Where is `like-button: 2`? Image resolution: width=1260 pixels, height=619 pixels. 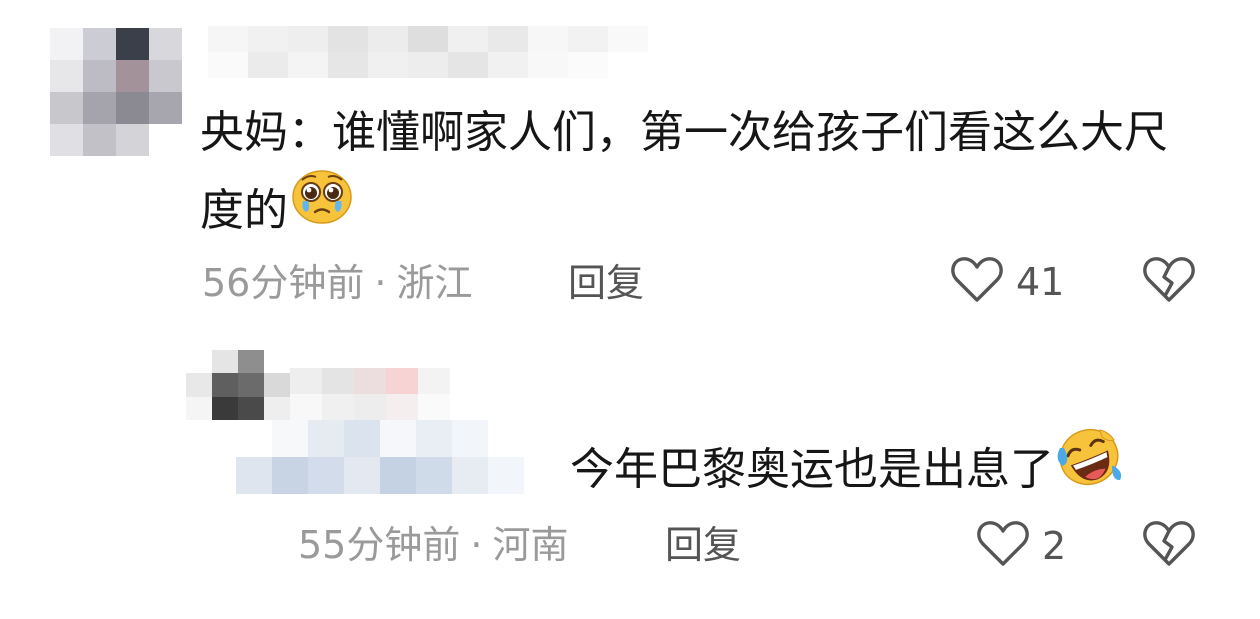
like-button: 2 is located at coordinates (1021, 546).